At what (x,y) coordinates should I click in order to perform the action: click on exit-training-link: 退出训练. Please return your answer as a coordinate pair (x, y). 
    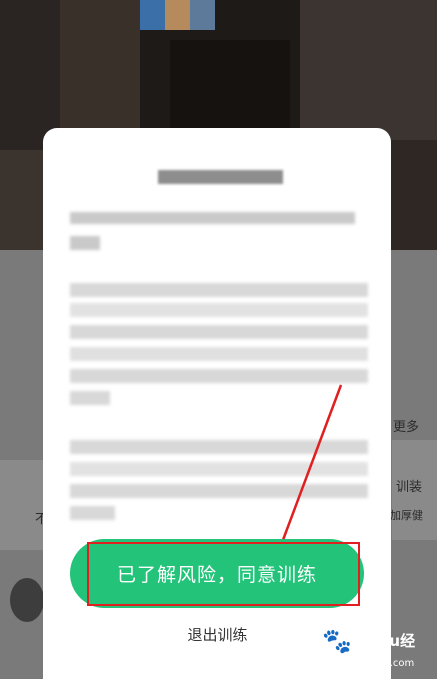
    Looking at the image, I should click on (217, 635).